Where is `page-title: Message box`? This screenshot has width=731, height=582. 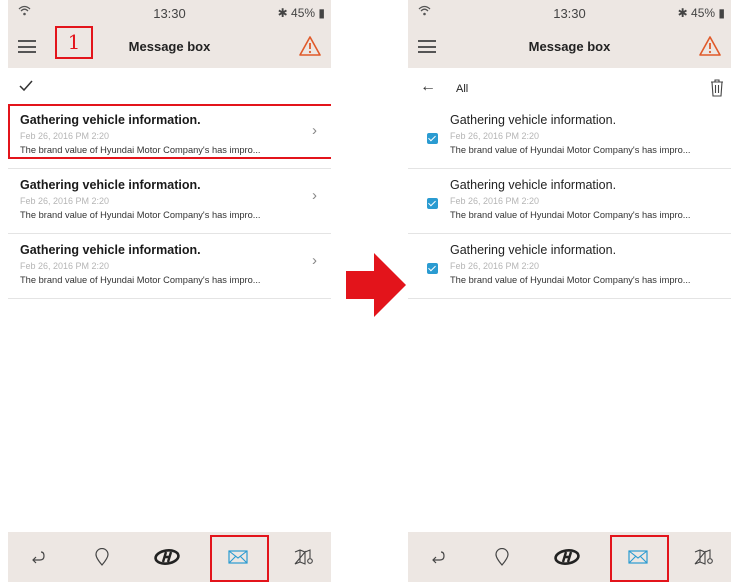
page-title: Message box is located at coordinates (569, 46).